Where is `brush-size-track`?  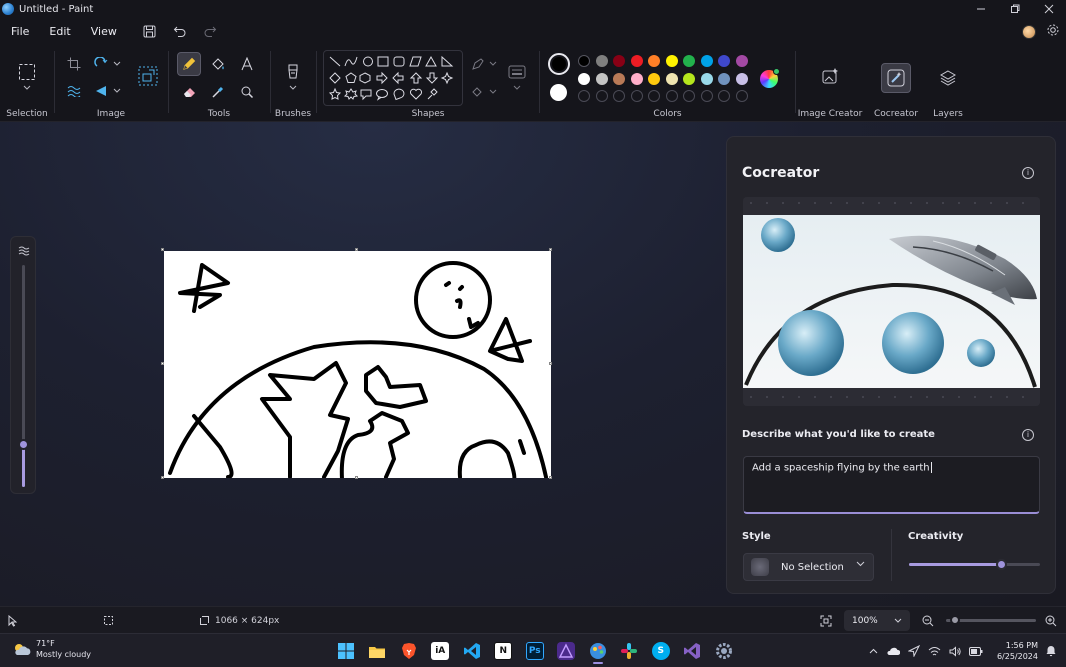
brush-size-track is located at coordinates (23, 376).